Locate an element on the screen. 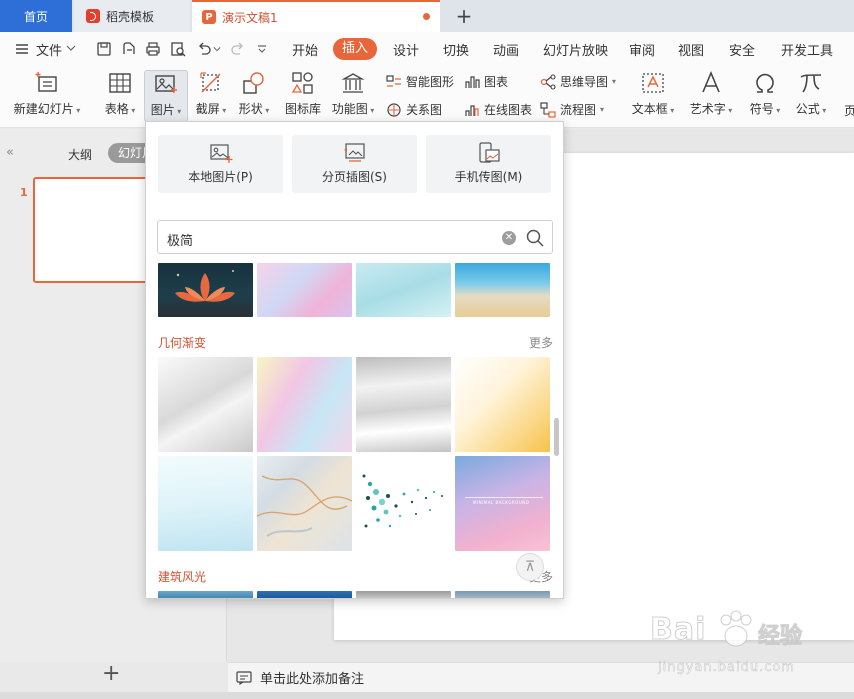  local-picture-button: 本地图片(P) is located at coordinates (220, 164).